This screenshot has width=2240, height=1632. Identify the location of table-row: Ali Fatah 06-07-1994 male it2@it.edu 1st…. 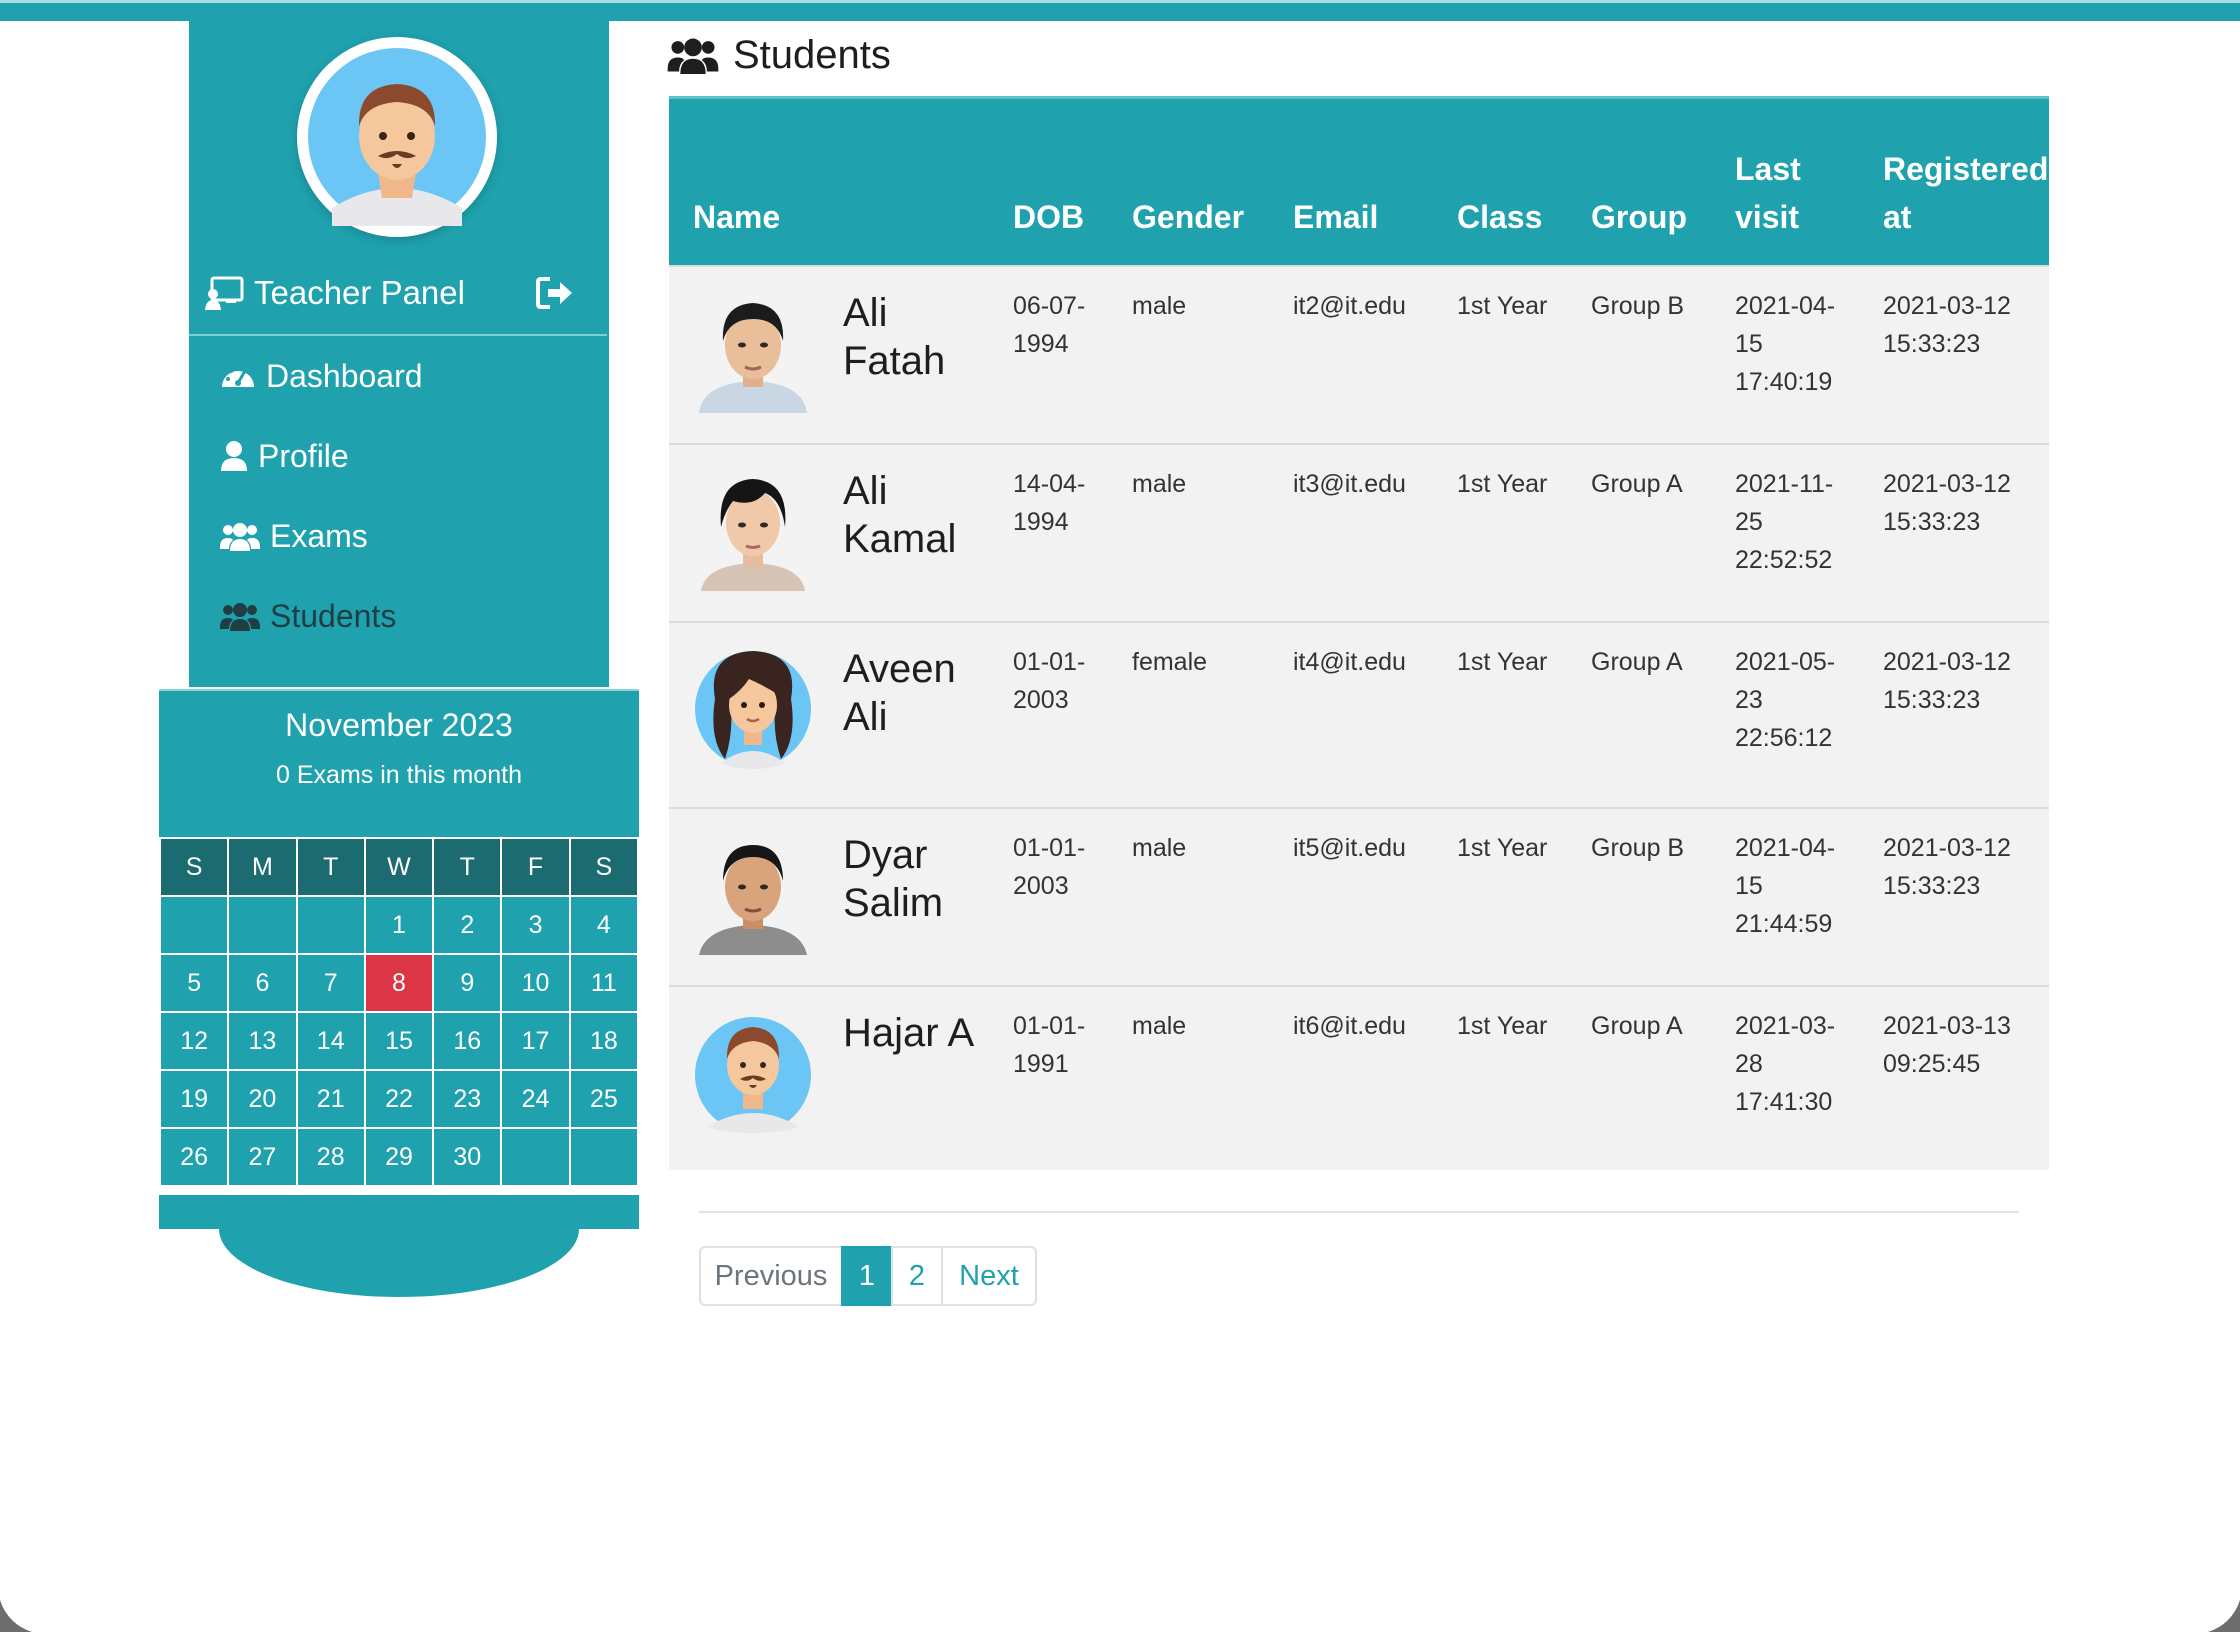
(1359, 354).